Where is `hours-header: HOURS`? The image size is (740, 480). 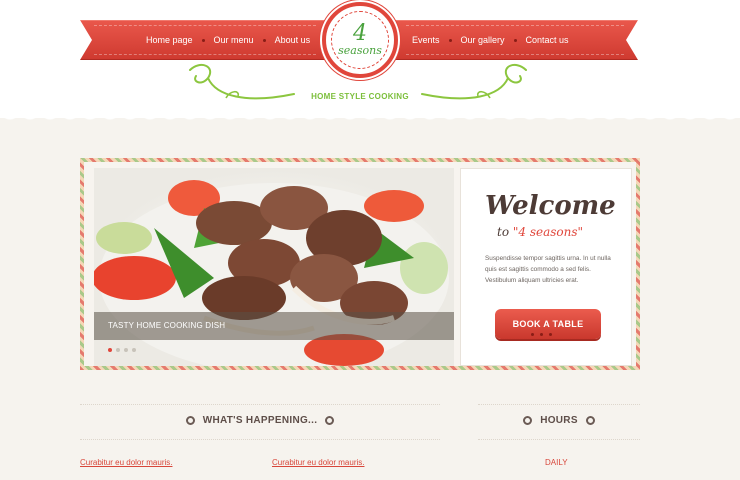
hours-header: HOURS is located at coordinates (559, 422).